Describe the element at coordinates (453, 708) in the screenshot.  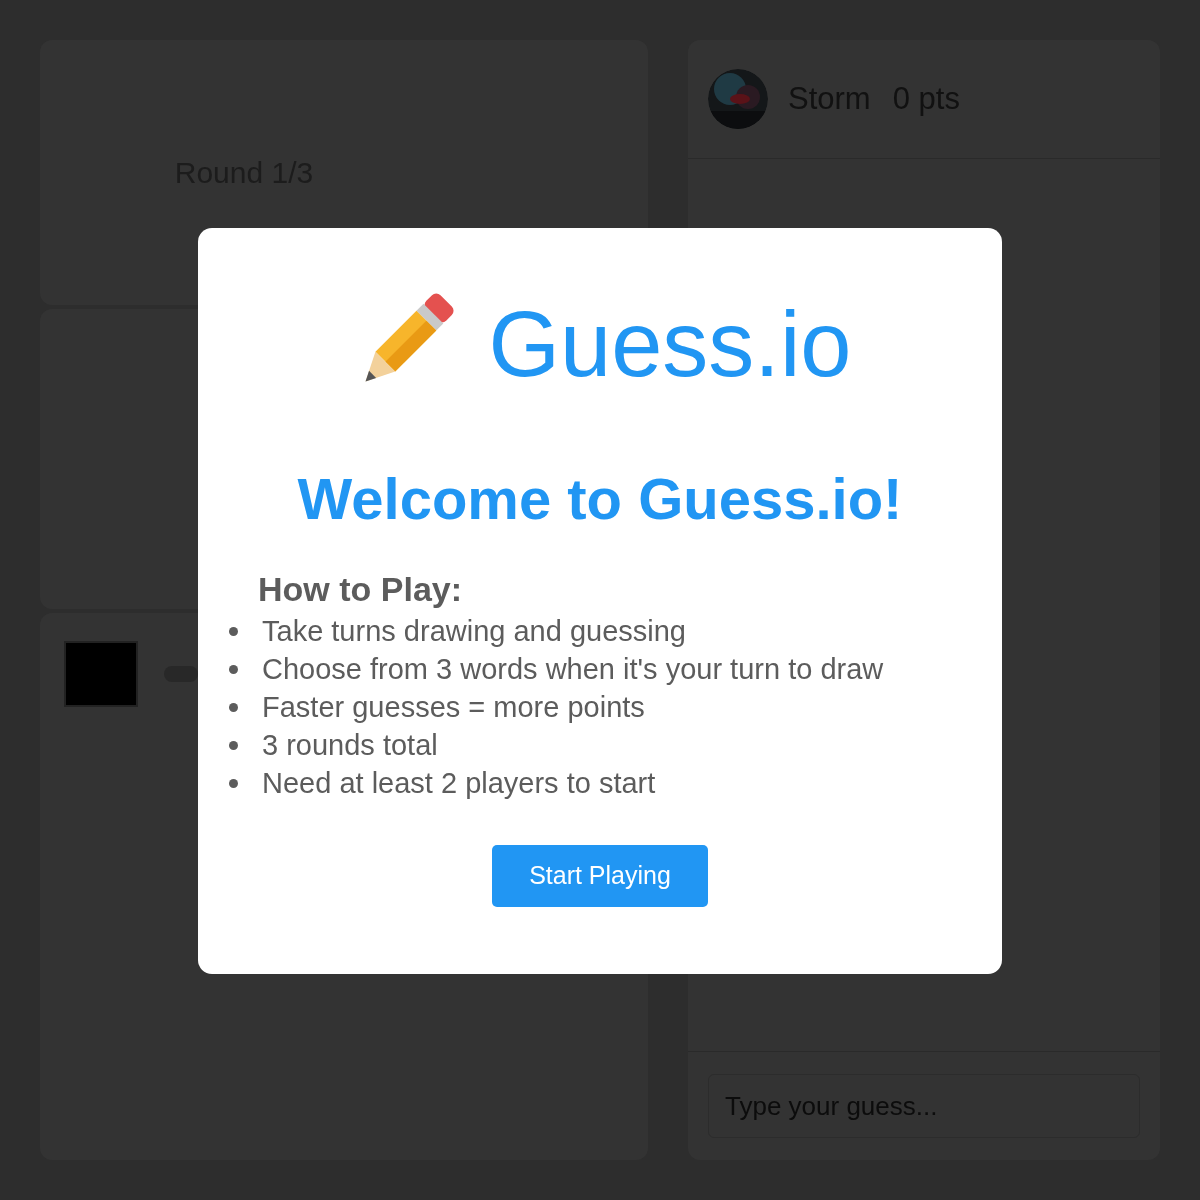
I see `instruction-text: Faster guesses = more points` at that location.